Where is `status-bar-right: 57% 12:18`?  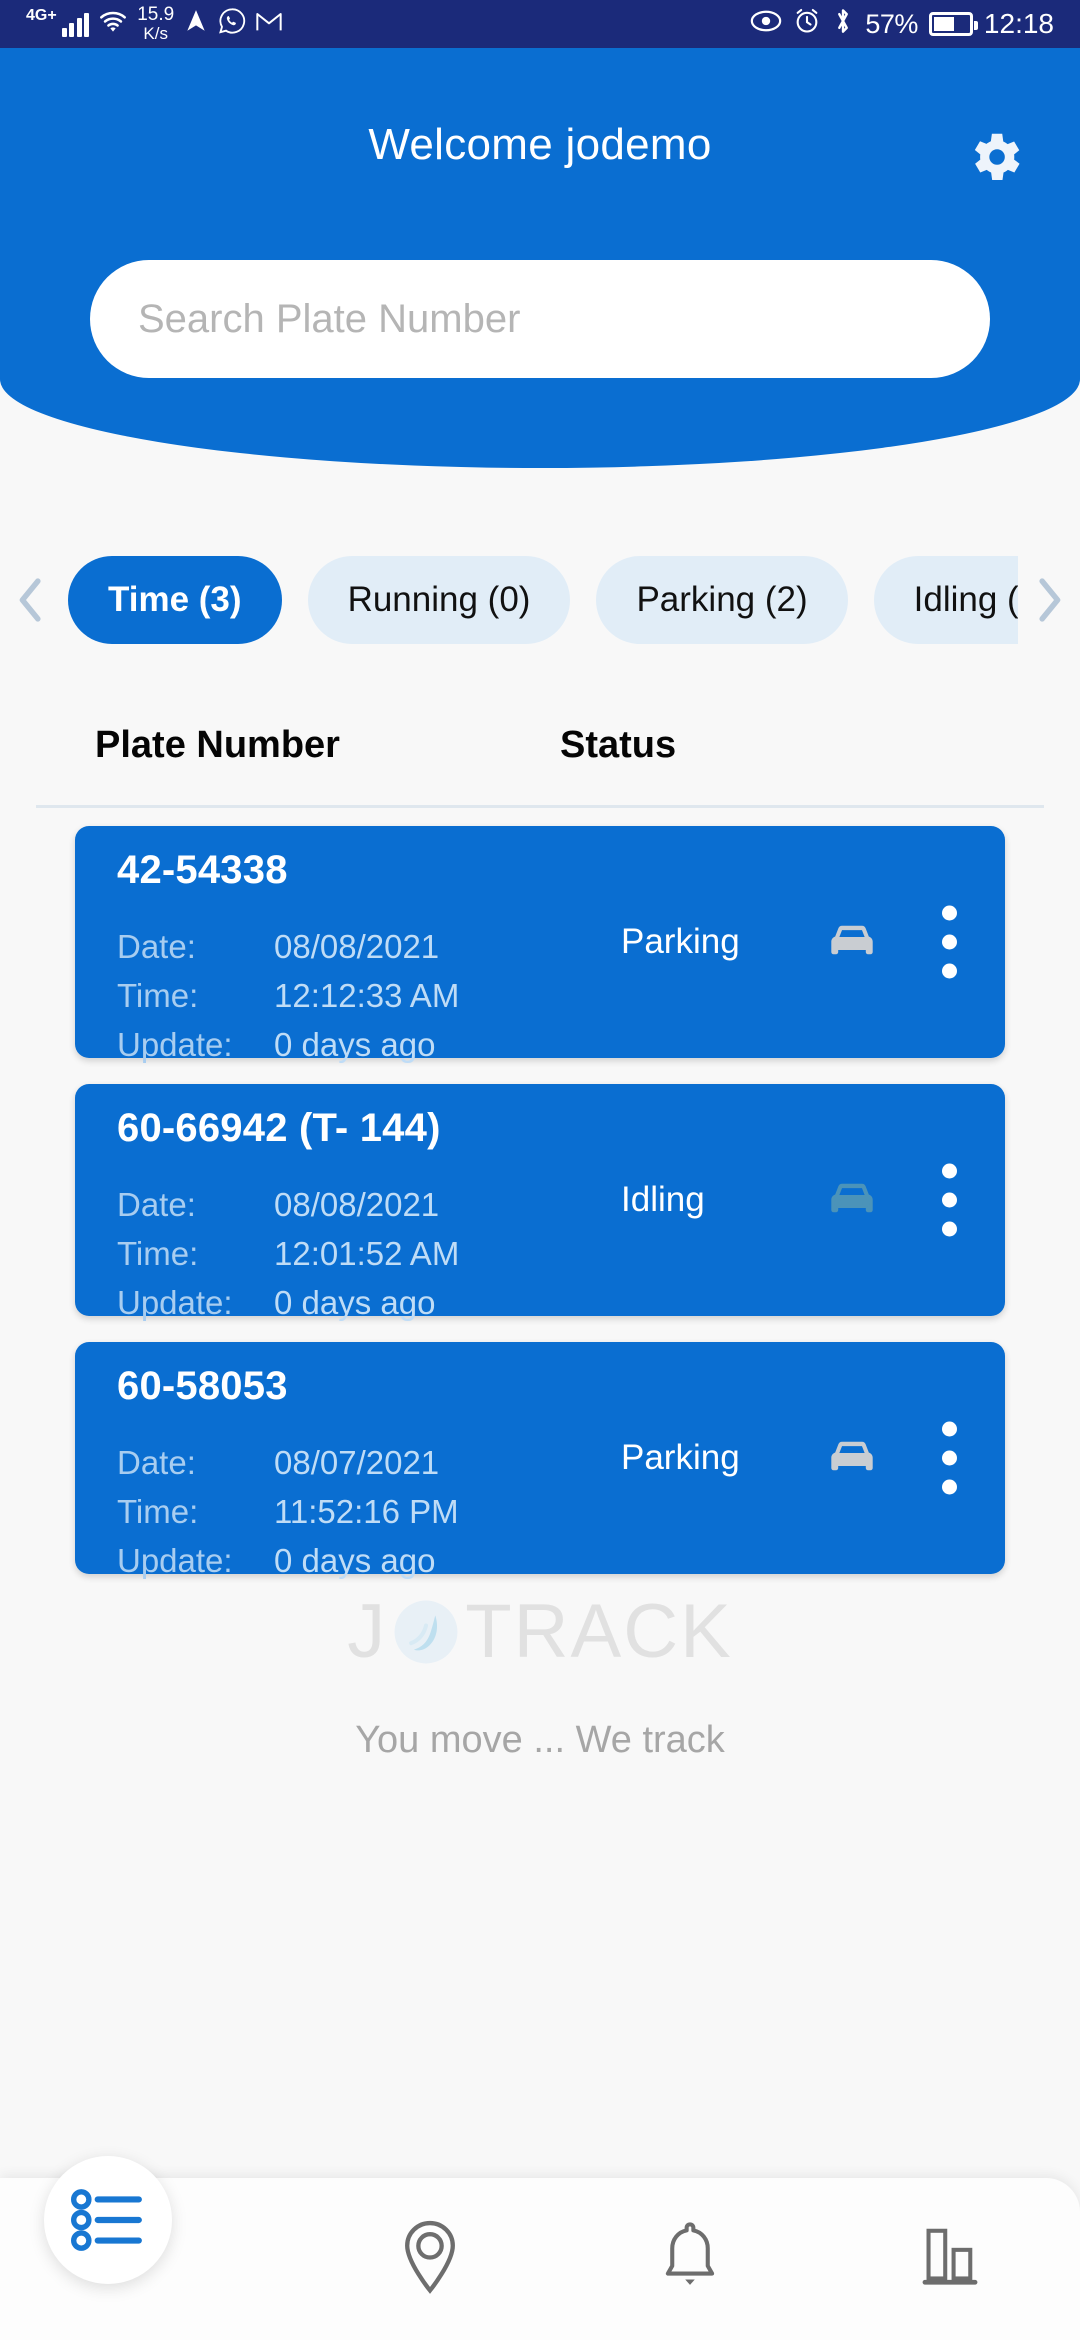 status-bar-right: 57% 12:18 is located at coordinates (902, 24).